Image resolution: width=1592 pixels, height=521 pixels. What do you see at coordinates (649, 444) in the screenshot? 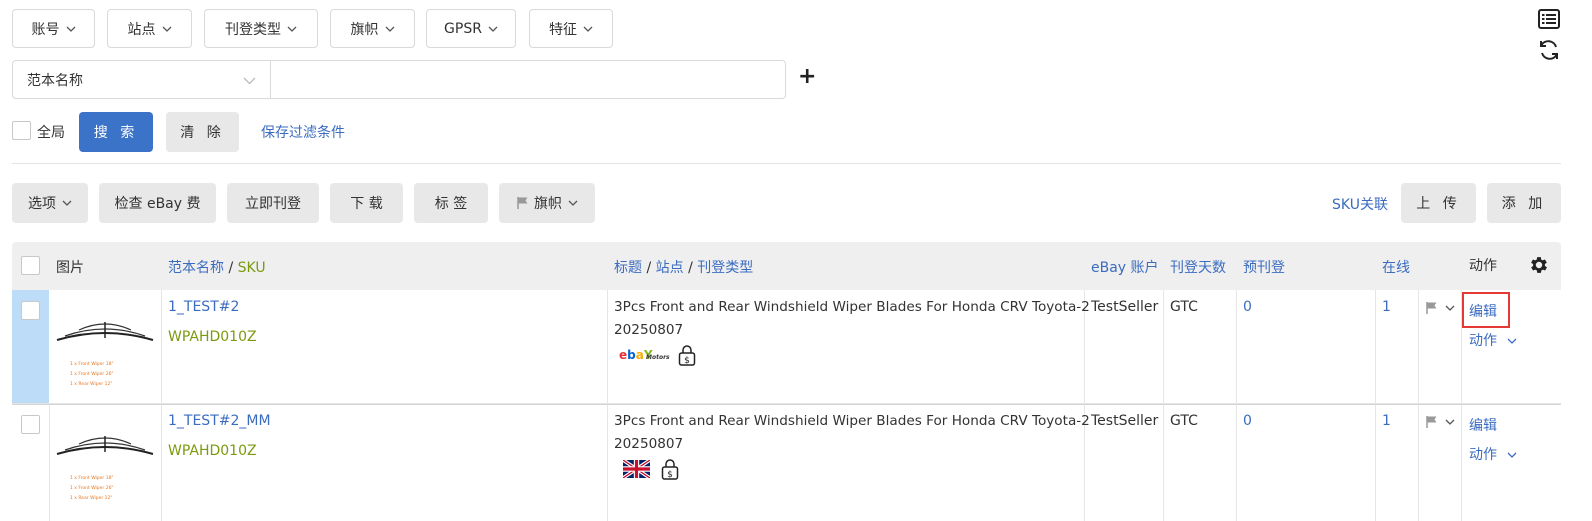
I see `listing-title-line2: 20250807` at bounding box center [649, 444].